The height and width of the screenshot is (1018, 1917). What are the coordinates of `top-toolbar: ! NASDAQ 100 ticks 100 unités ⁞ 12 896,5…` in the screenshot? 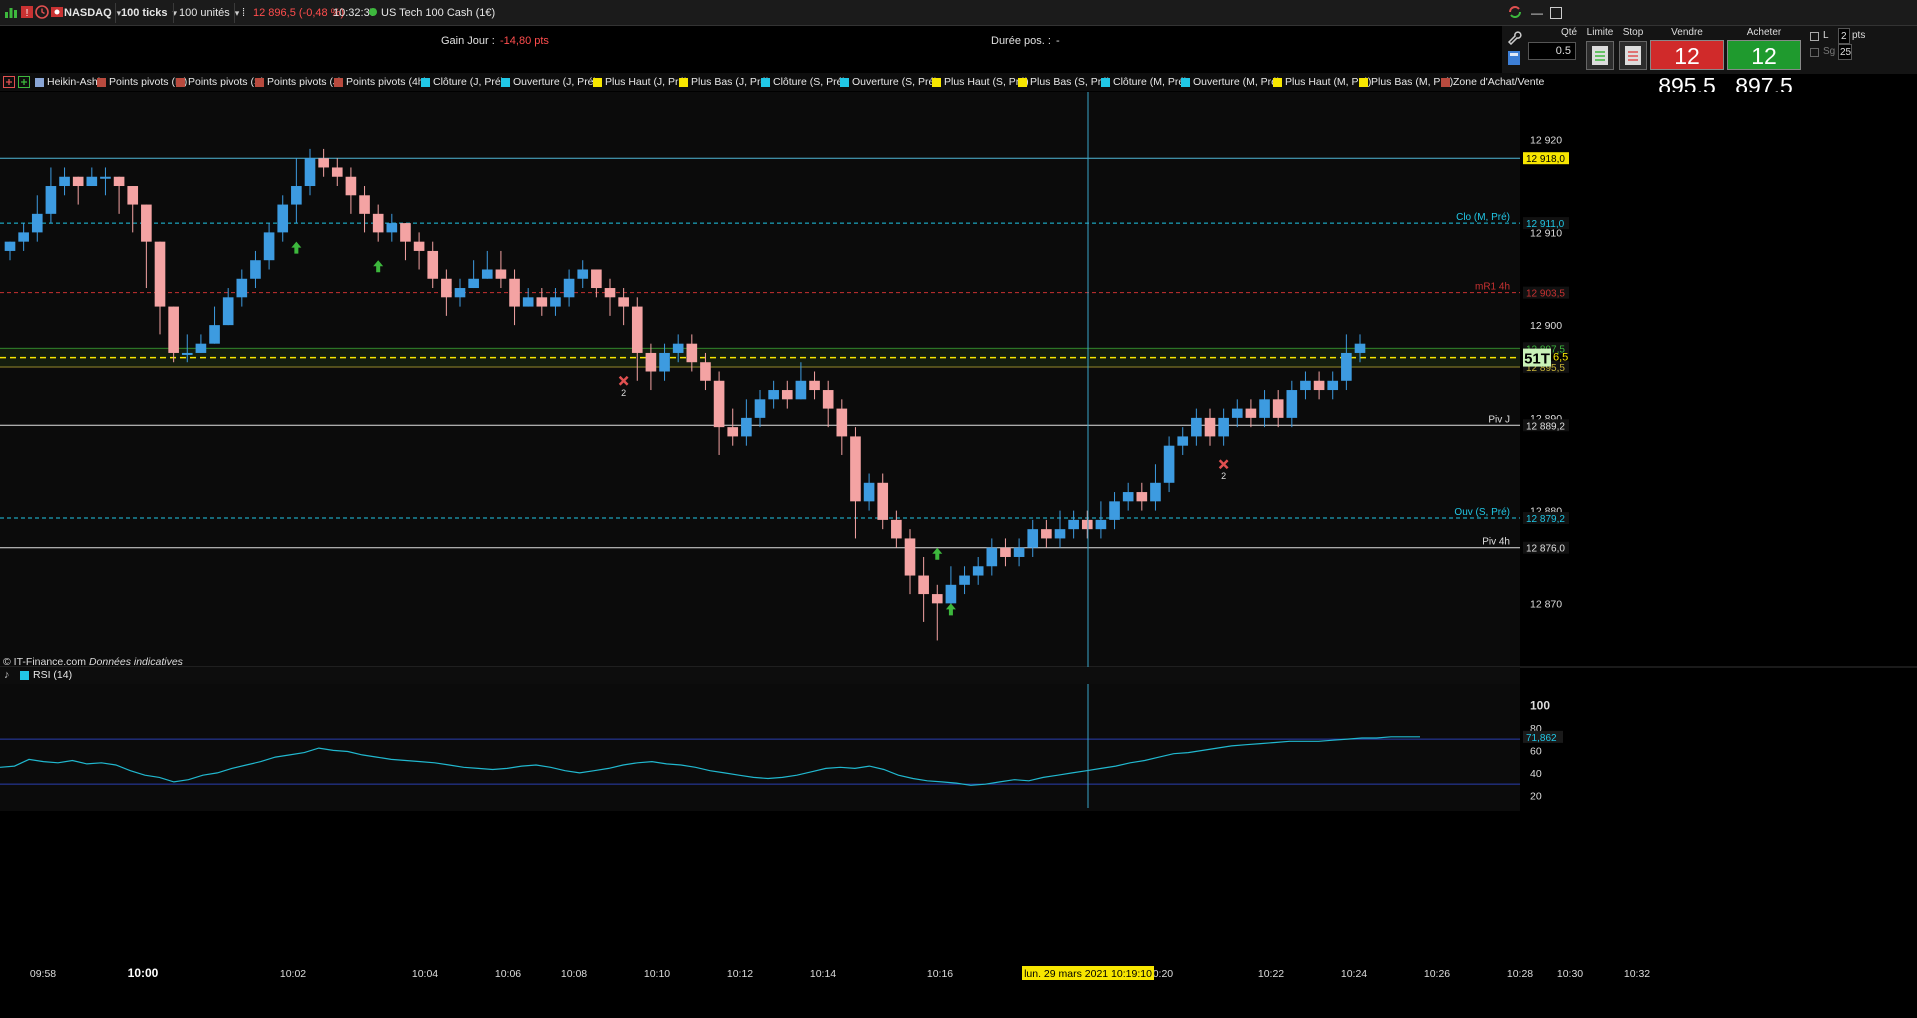 It's located at (958, 13).